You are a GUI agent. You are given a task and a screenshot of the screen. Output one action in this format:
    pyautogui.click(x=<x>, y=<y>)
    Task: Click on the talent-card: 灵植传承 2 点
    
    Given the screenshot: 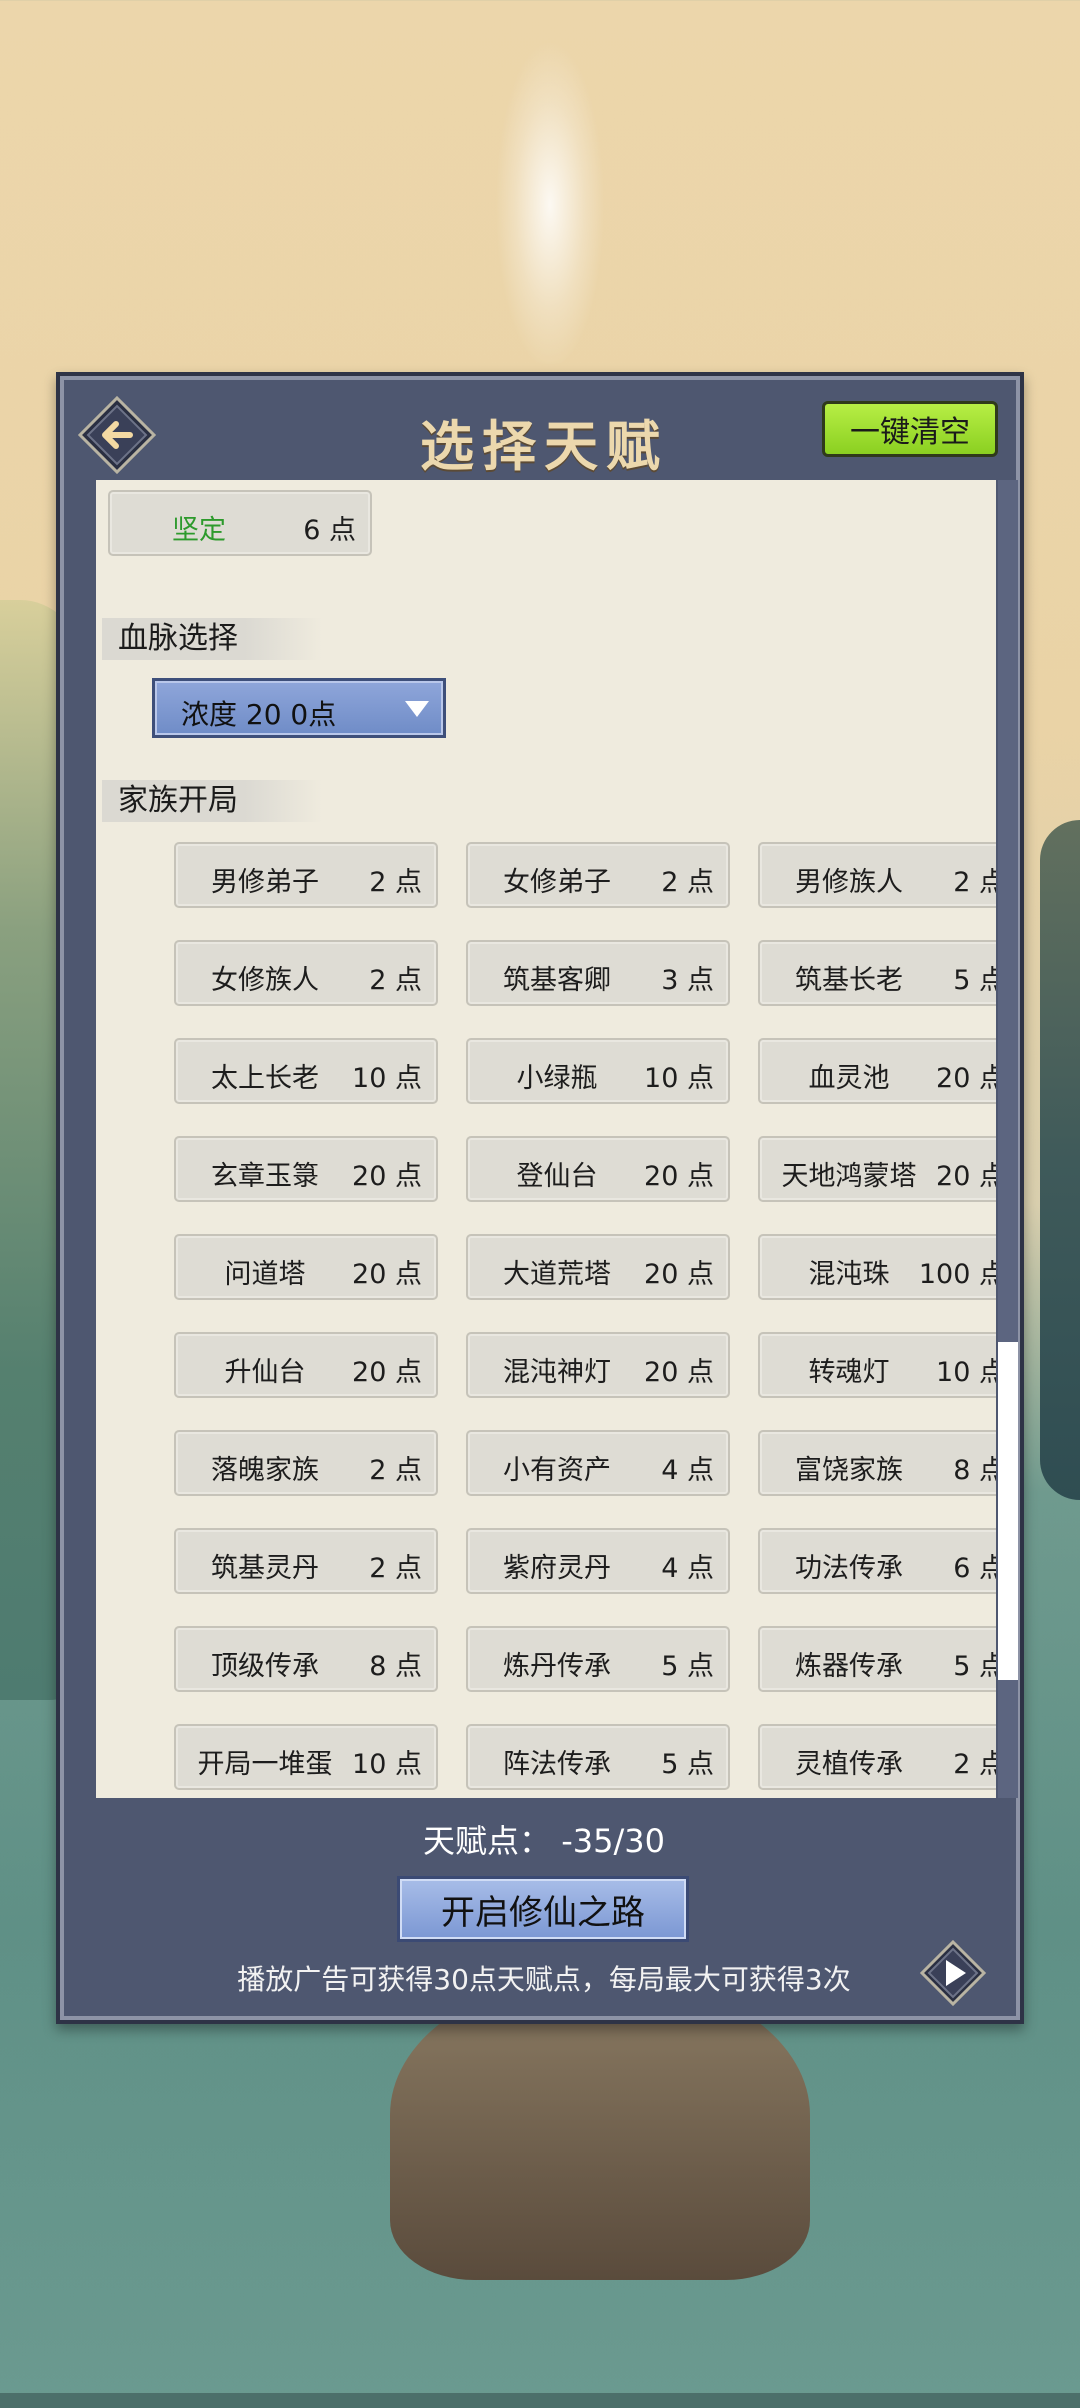 What is the action you would take?
    pyautogui.click(x=877, y=1757)
    